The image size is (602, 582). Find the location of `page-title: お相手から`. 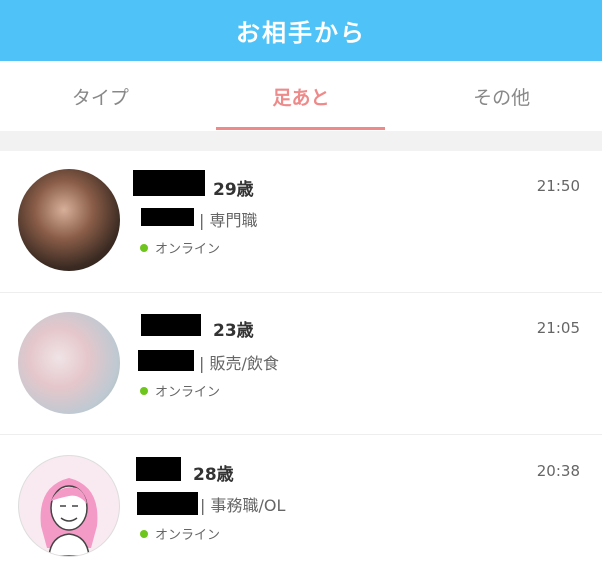

page-title: お相手から is located at coordinates (301, 33).